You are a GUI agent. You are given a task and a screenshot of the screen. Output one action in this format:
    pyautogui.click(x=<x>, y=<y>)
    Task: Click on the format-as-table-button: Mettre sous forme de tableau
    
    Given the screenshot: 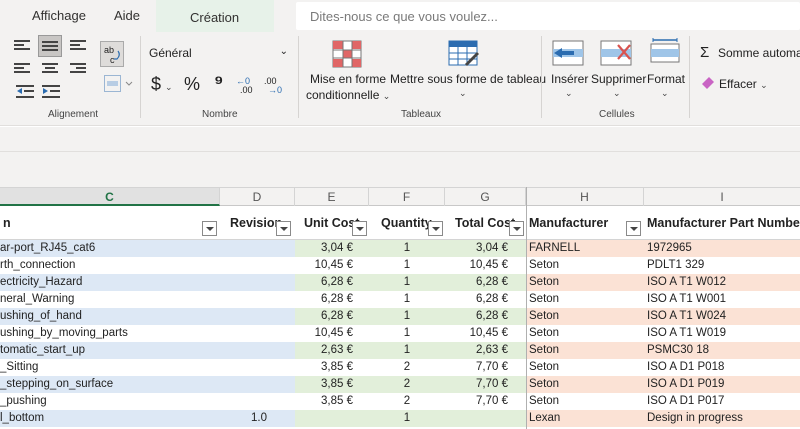 What is the action you would take?
    pyautogui.click(x=468, y=79)
    